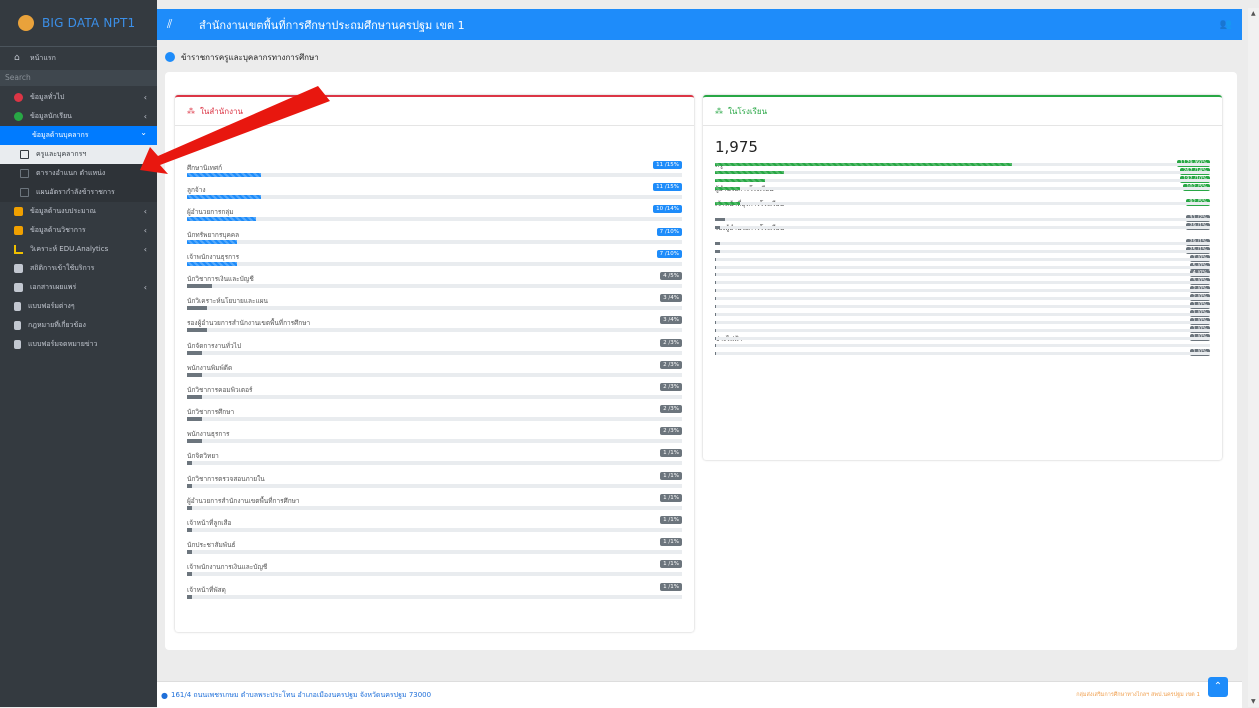 This screenshot has height=708, width=1259. What do you see at coordinates (47, 97) in the screenshot?
I see `sidebar-item-label: ข้อมูลทั่วไป` at bounding box center [47, 97].